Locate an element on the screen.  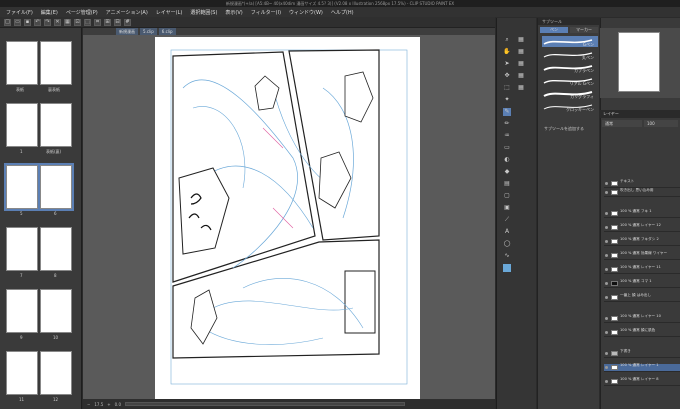
menu-layer: レイヤー(L) is located at coordinates (169, 12).